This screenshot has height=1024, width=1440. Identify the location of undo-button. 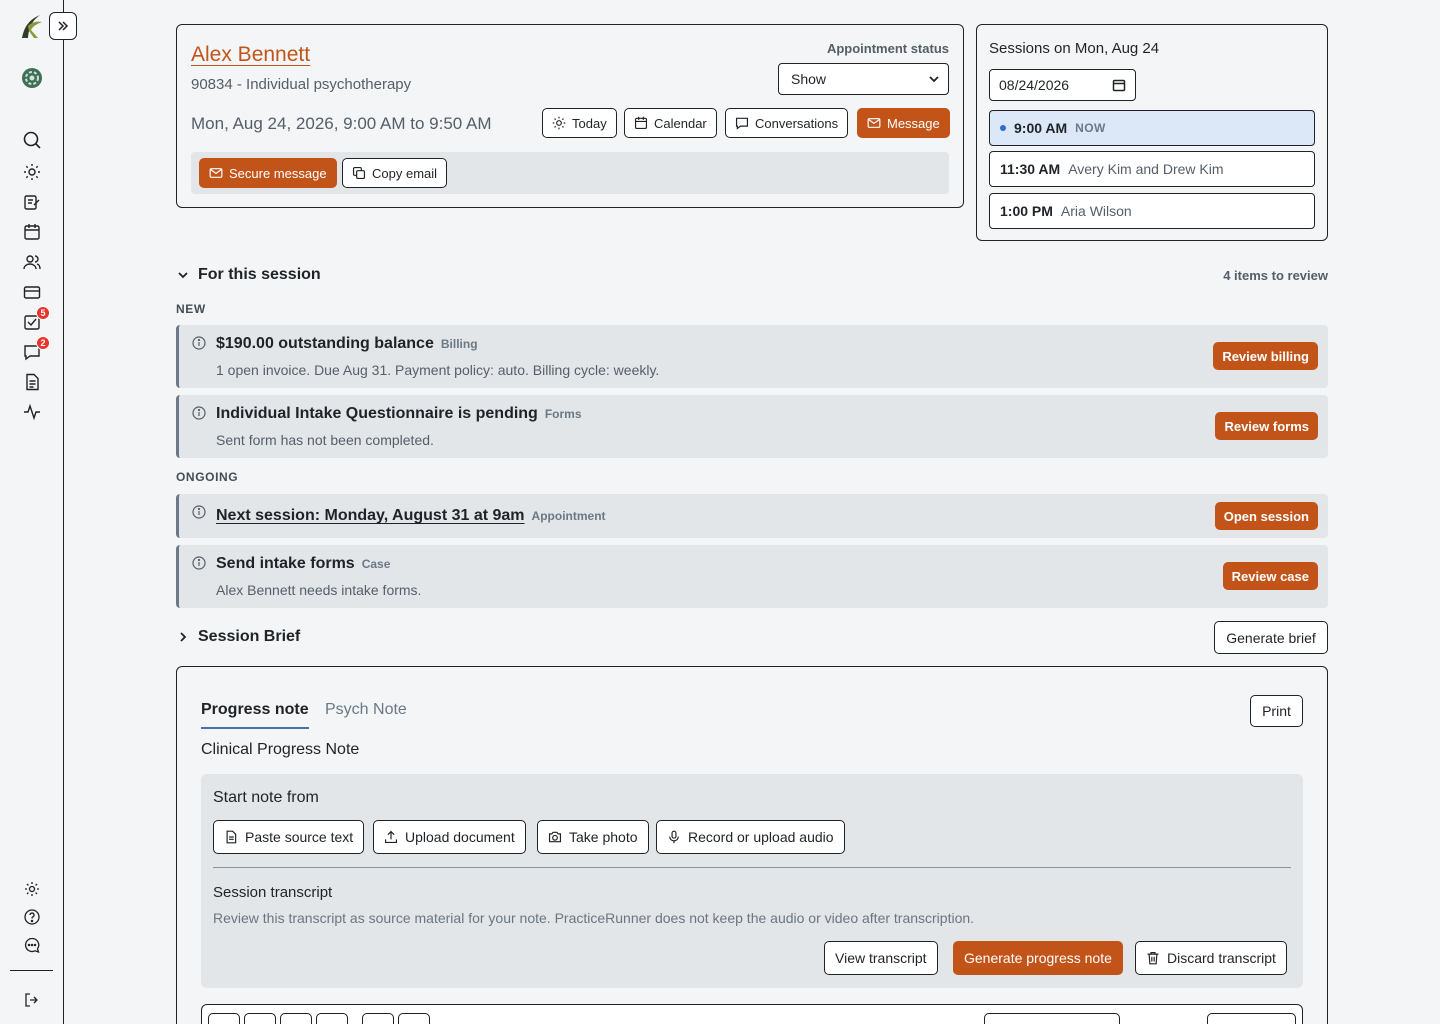
(378, 1018).